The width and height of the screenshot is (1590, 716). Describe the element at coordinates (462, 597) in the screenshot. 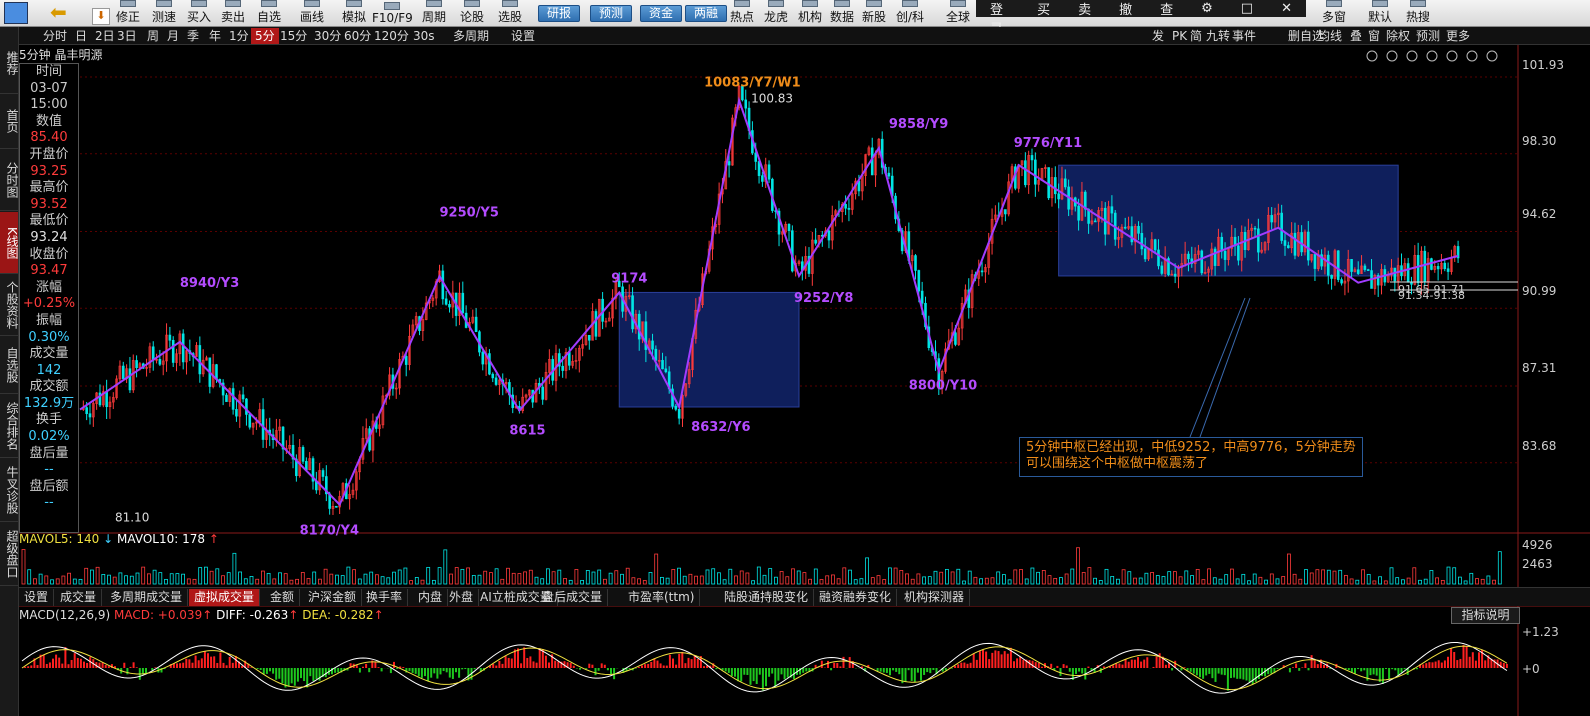

I see `indicator-tab: 外盘` at that location.